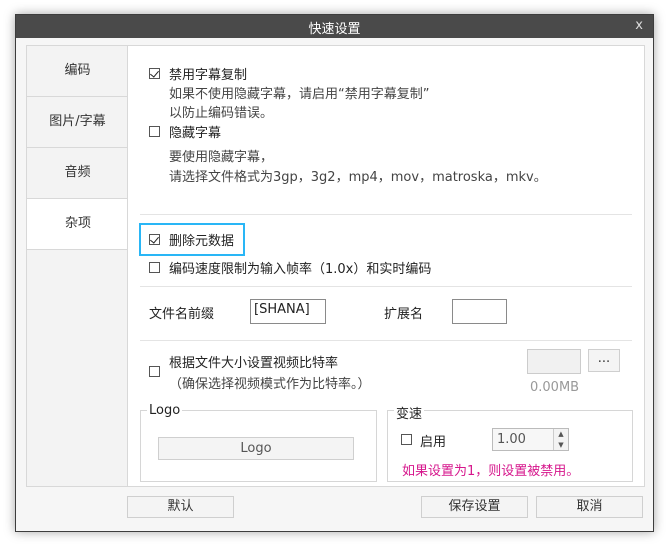 The width and height of the screenshot is (668, 546). Describe the element at coordinates (154, 239) in the screenshot. I see `remove-metadata-checkbox` at that location.